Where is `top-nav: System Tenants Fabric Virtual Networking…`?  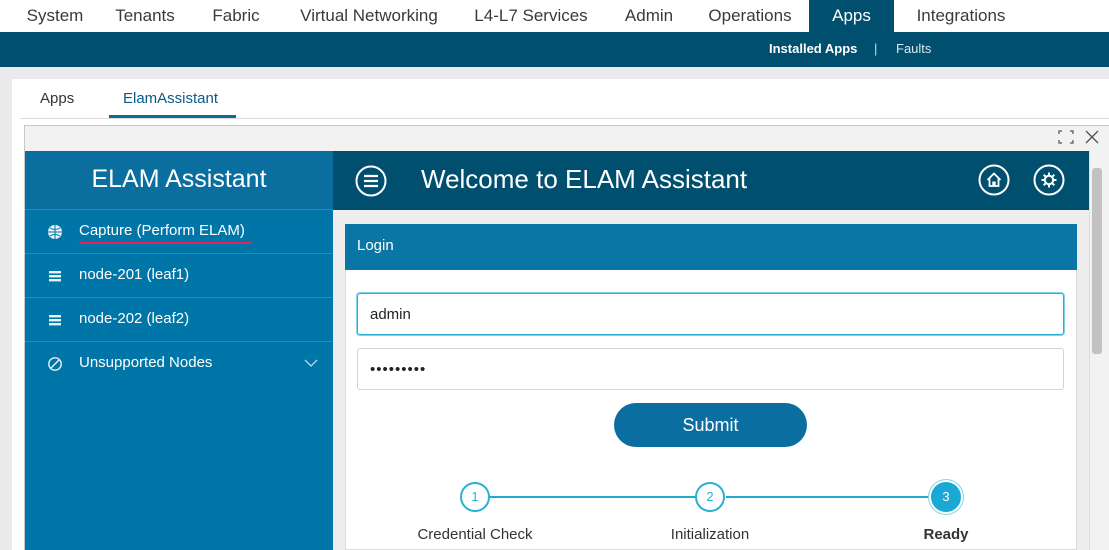 top-nav: System Tenants Fabric Virtual Networking… is located at coordinates (554, 16).